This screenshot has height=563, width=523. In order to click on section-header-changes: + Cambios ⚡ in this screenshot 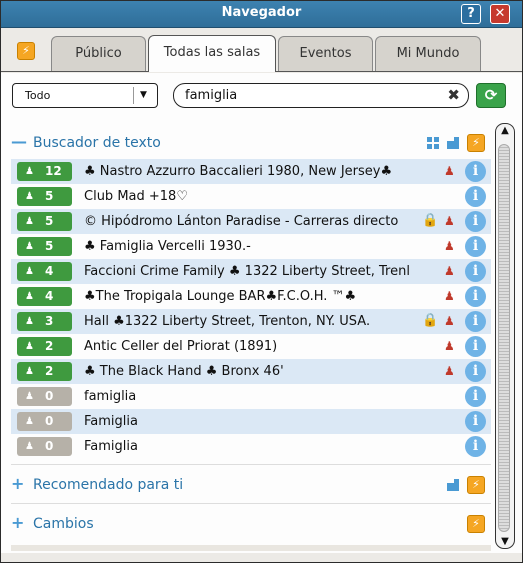, I will do `click(251, 523)`.